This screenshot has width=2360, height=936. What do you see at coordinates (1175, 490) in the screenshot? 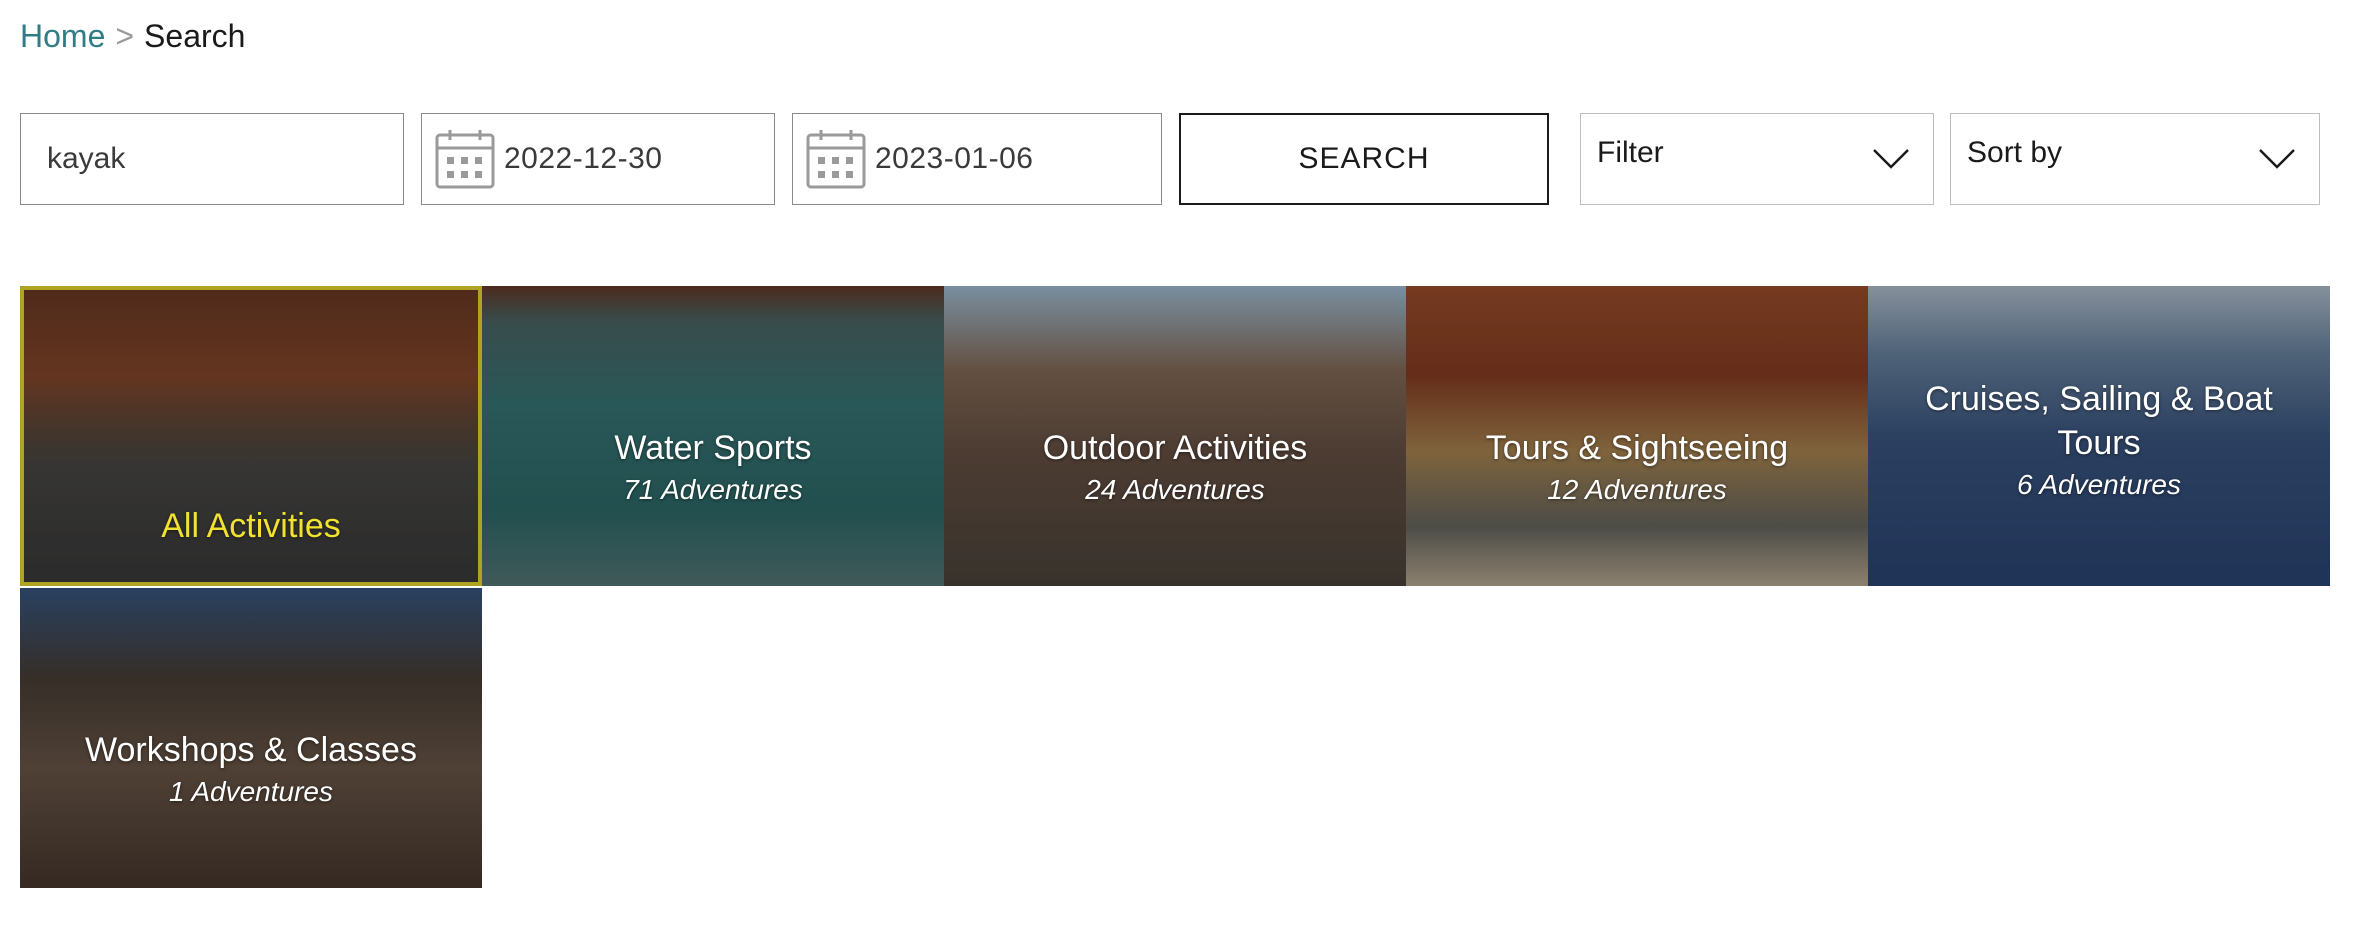
I see `category-count: 24 Adventures` at bounding box center [1175, 490].